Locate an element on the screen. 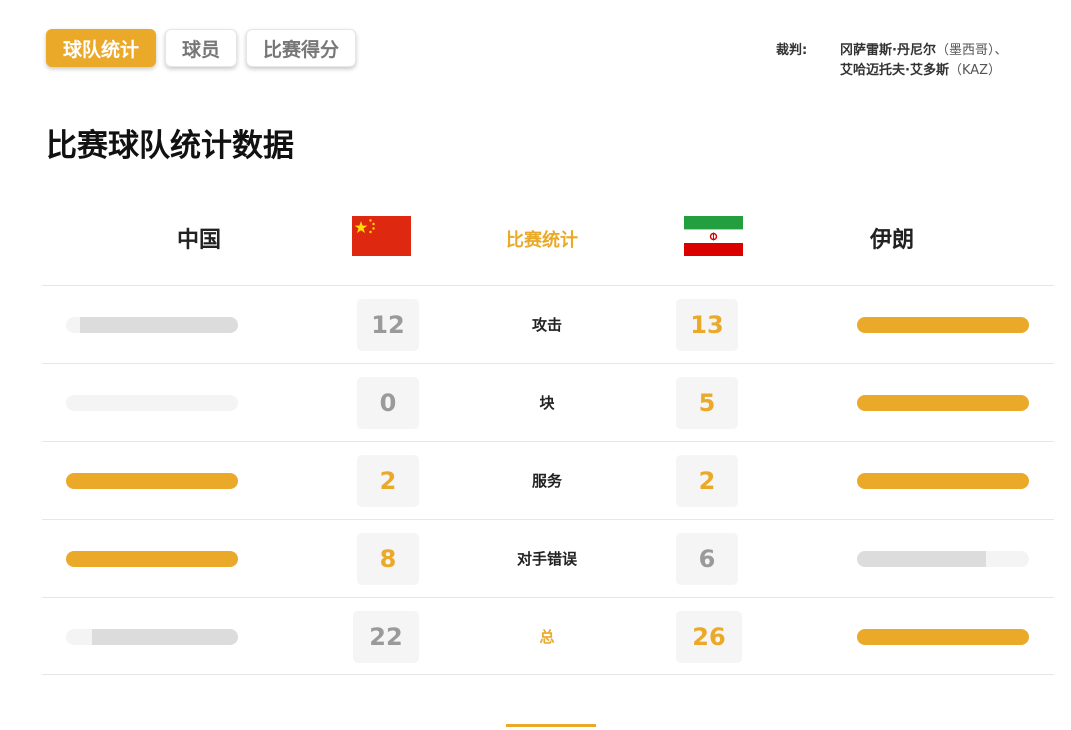  stat-row-block: 0 块 5 is located at coordinates (548, 402).